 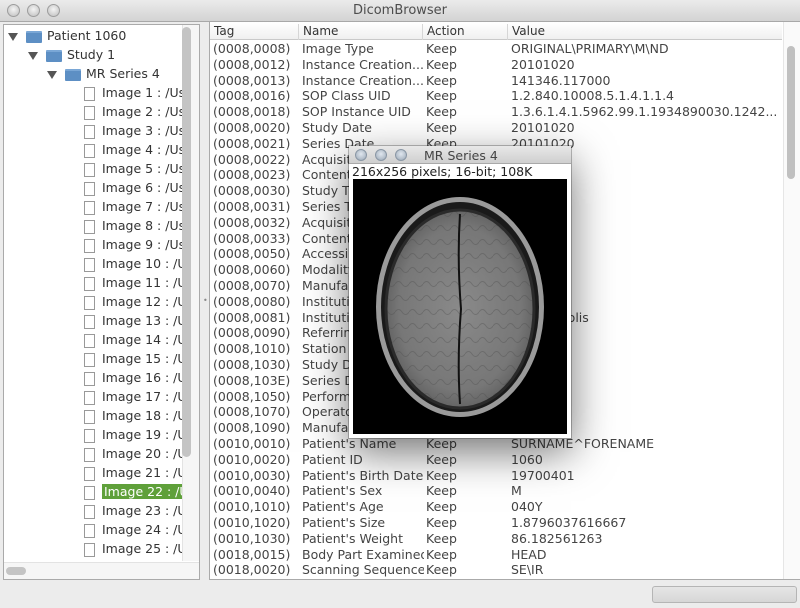 I want to click on cell-tag: (0008,0012), so click(x=252, y=64).